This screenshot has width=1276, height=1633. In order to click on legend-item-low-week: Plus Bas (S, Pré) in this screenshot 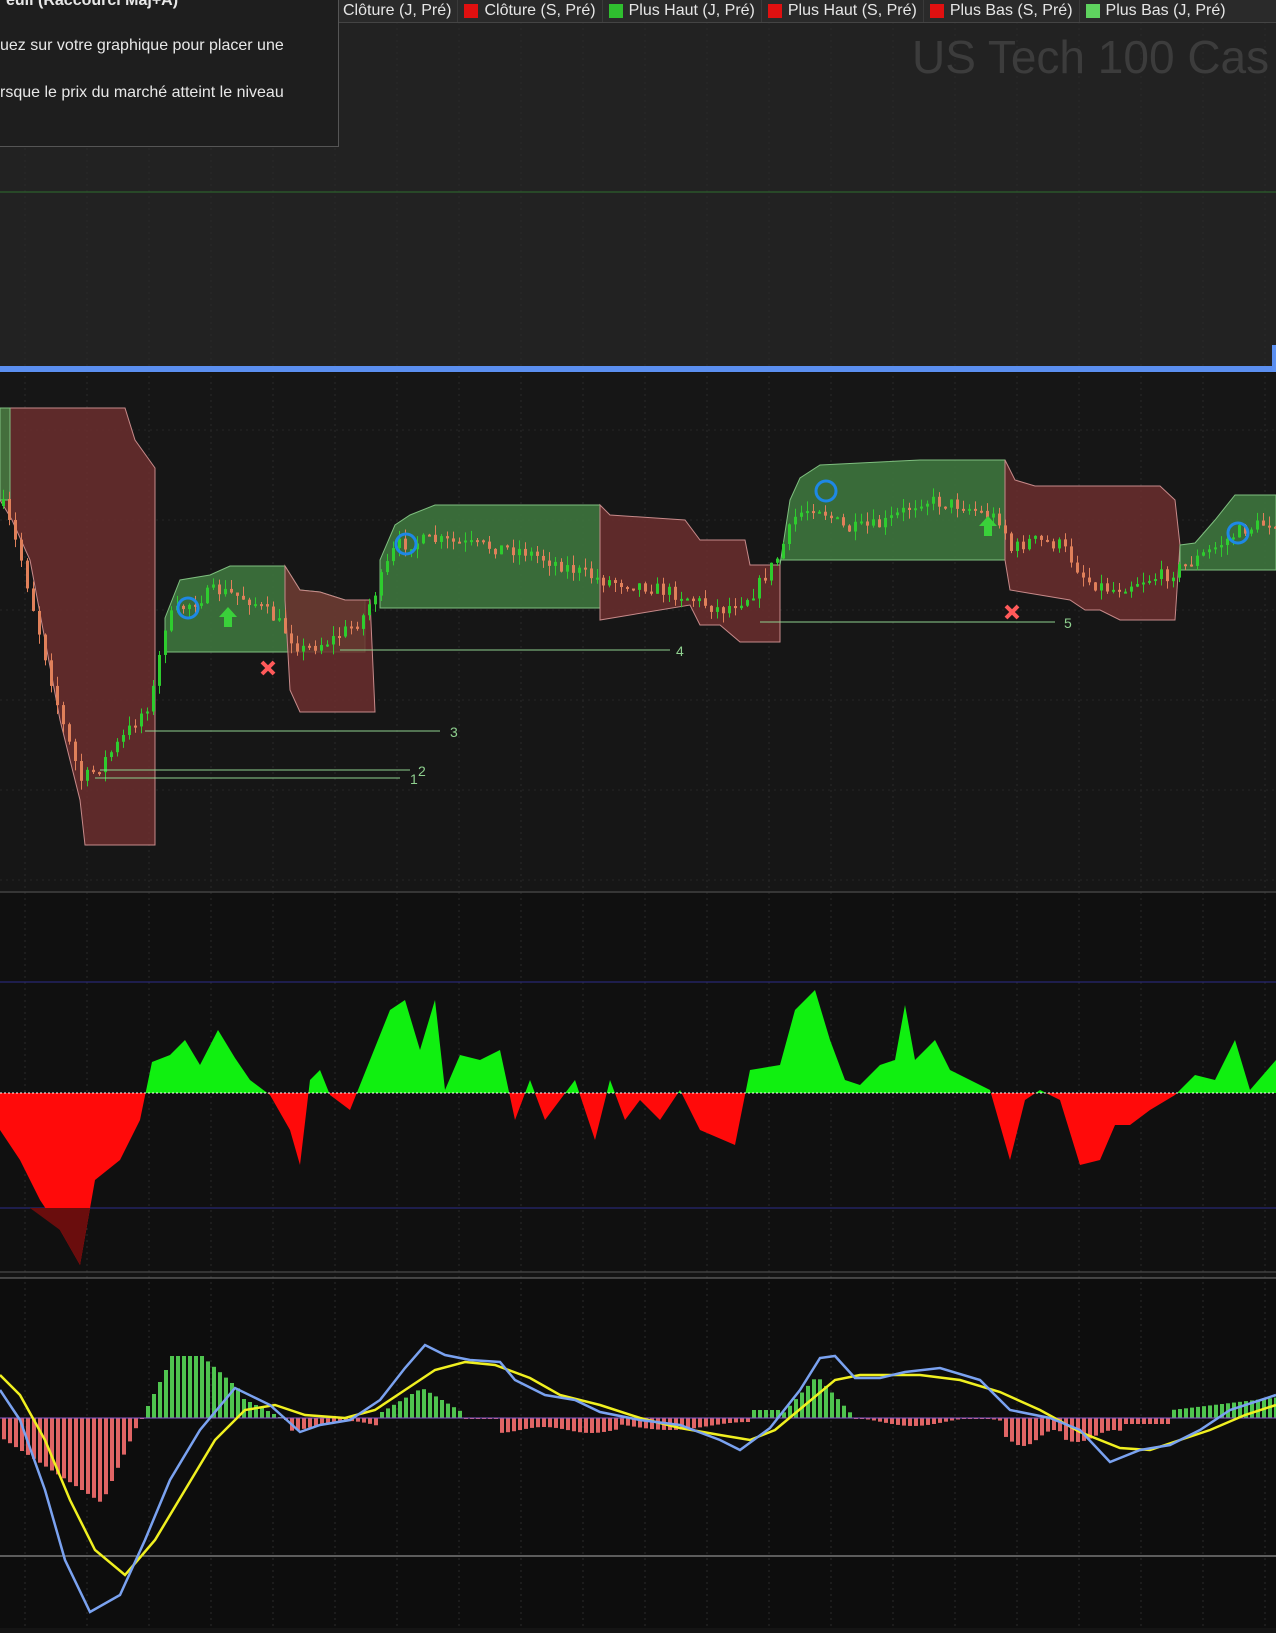, I will do `click(1000, 11)`.